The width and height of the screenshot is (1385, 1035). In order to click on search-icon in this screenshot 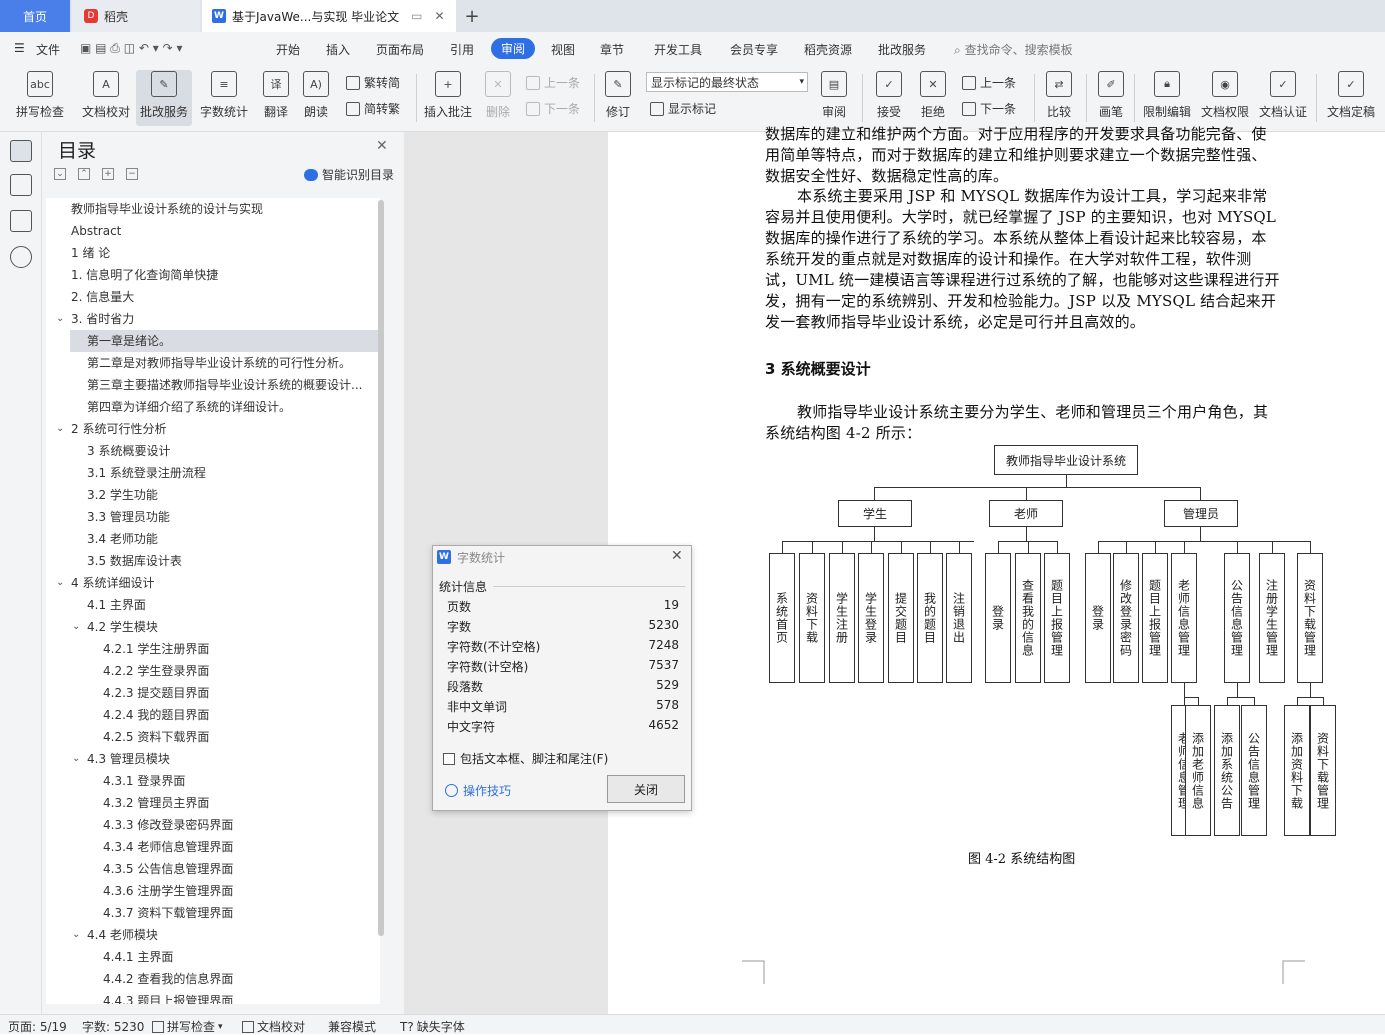, I will do `click(21, 257)`.